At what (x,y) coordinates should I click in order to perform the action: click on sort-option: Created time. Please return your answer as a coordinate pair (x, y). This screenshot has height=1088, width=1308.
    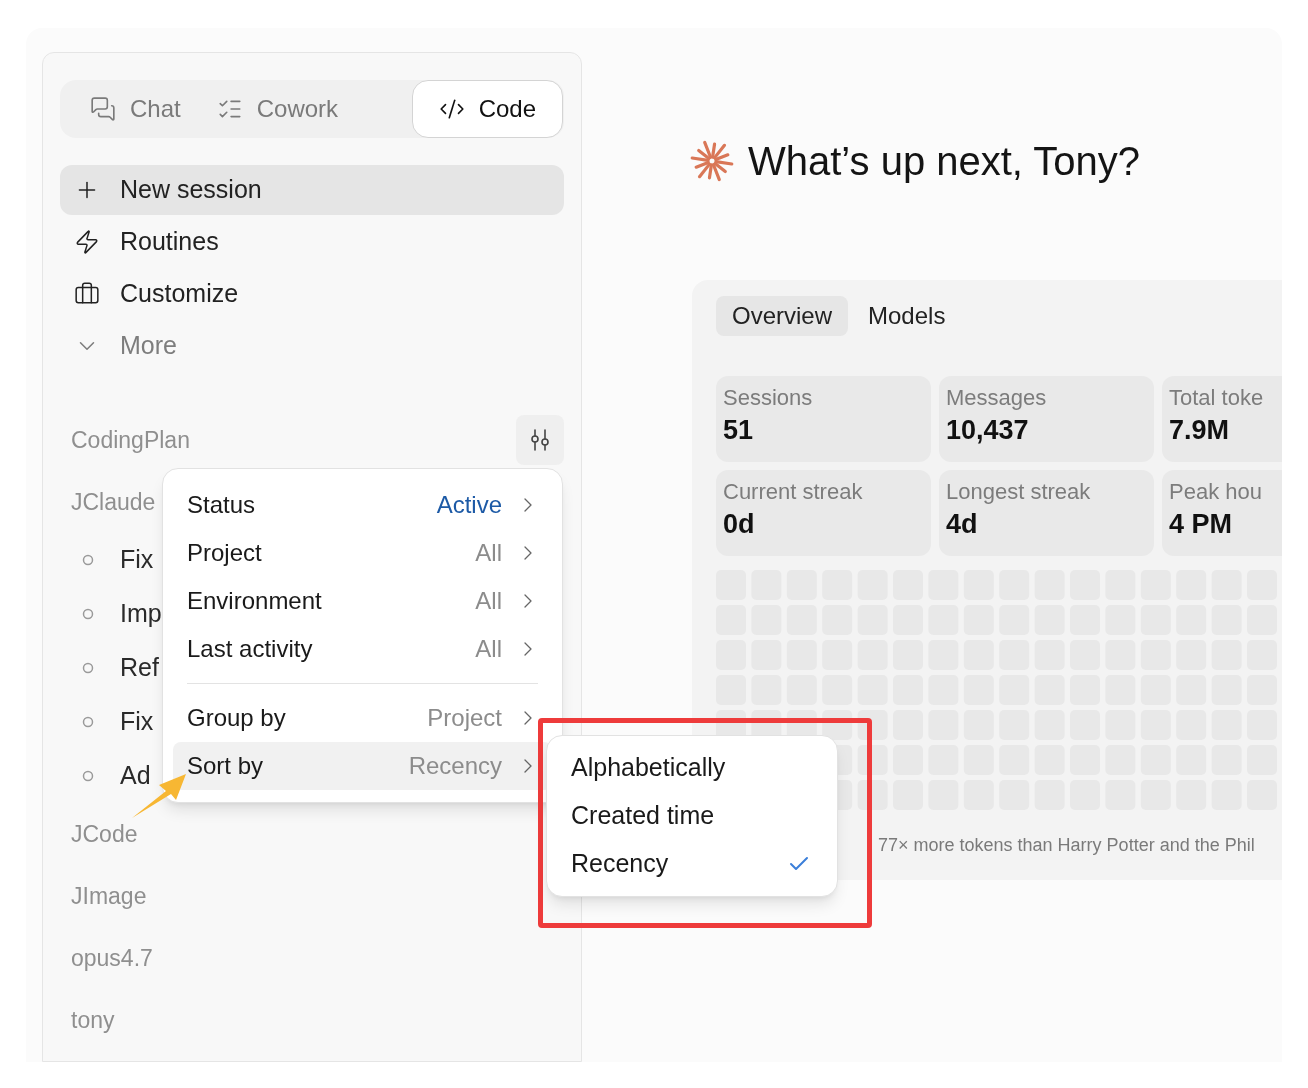
    Looking at the image, I should click on (692, 816).